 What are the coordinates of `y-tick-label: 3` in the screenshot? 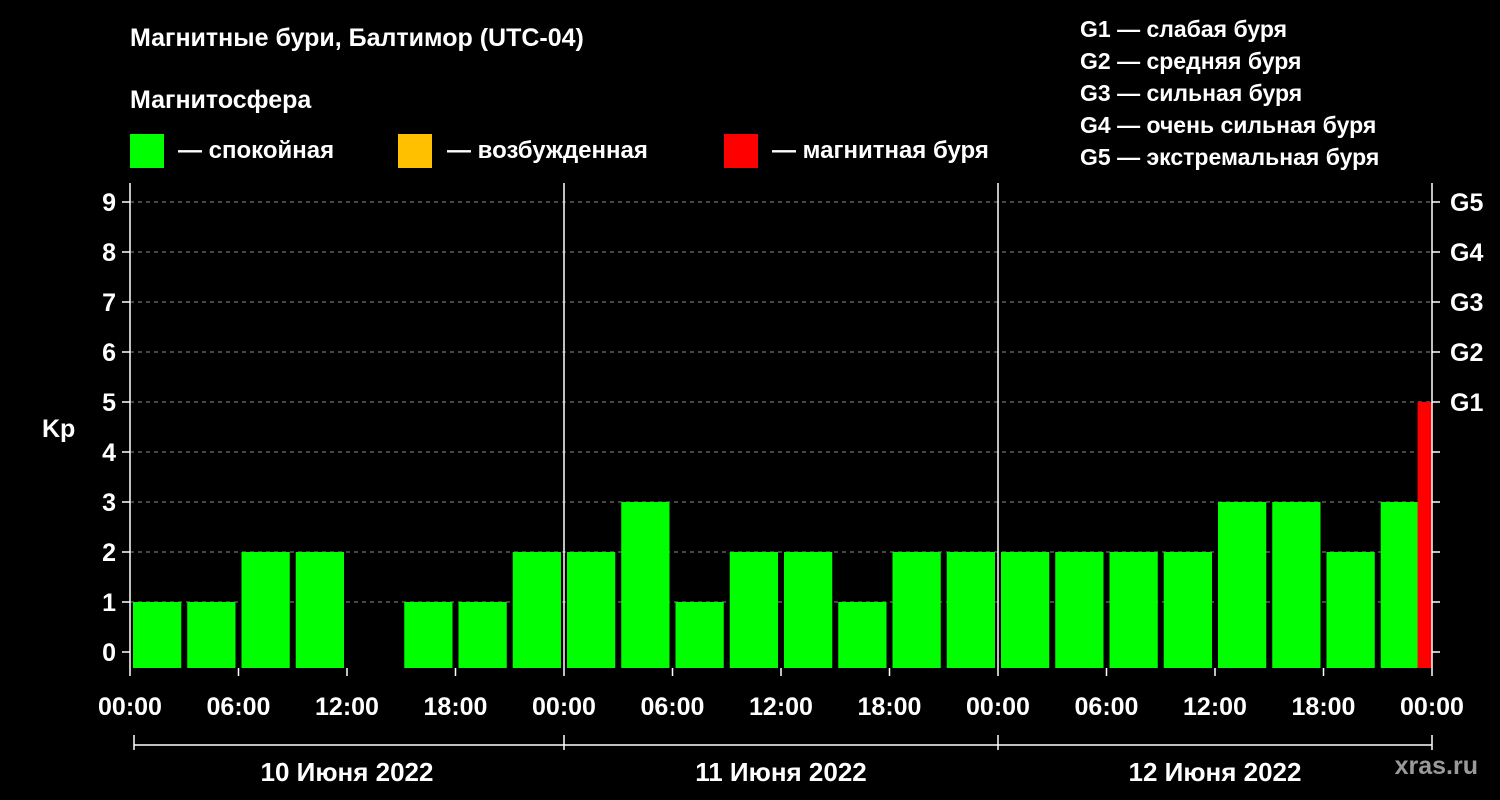 It's located at (109, 503).